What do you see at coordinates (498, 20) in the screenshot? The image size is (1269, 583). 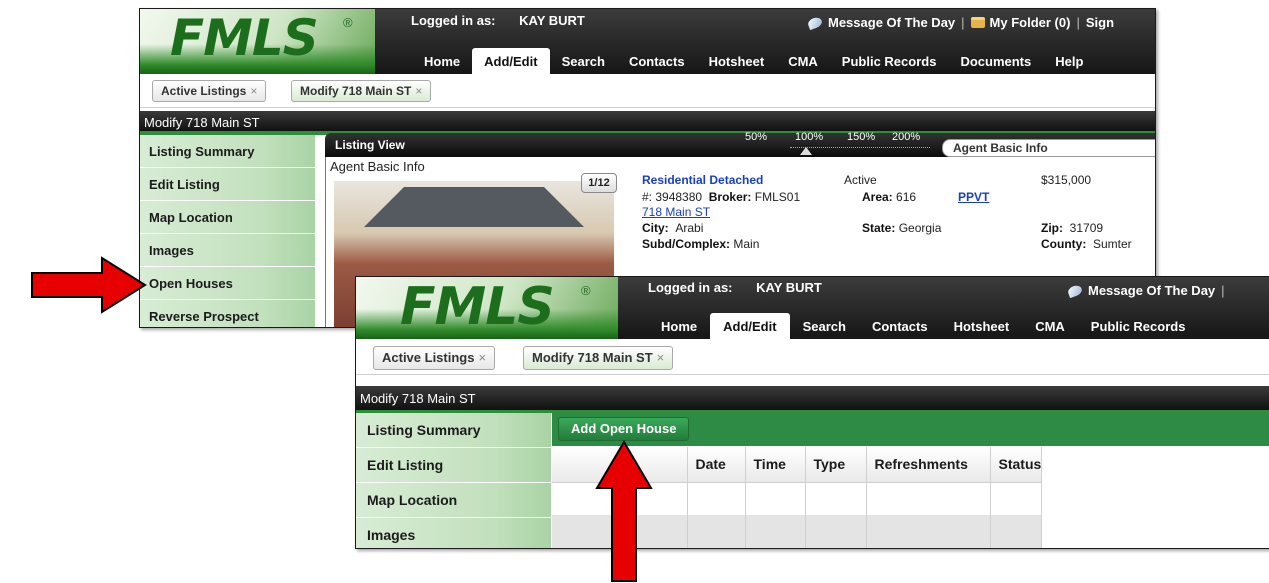 I see `logged-in-info: Logged in as: KAY BURT` at bounding box center [498, 20].